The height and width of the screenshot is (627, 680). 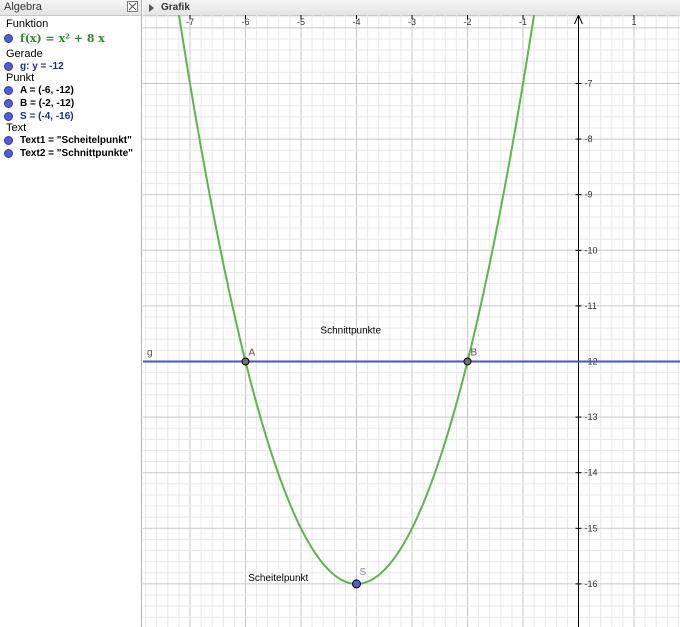 I want to click on y-tick-label: -9, so click(x=589, y=195).